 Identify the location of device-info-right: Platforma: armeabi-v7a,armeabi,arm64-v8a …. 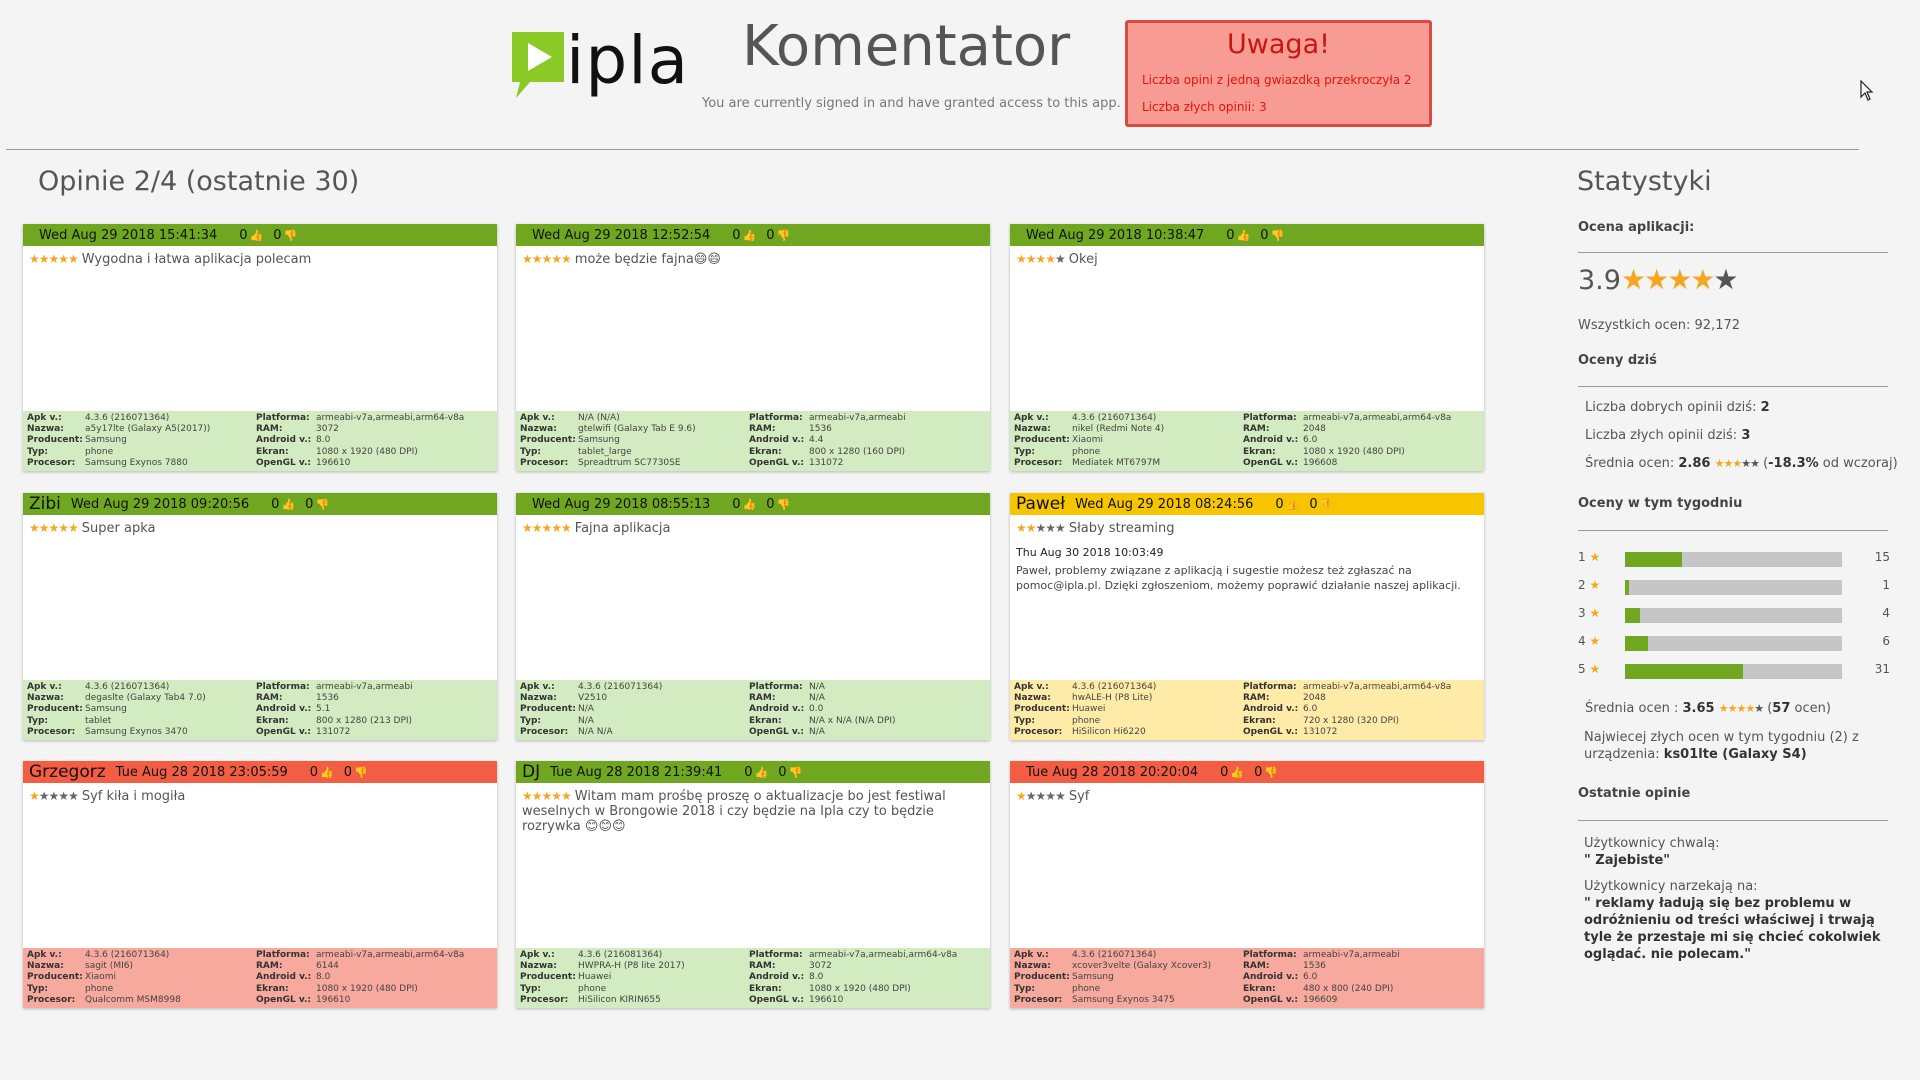
(374, 978).